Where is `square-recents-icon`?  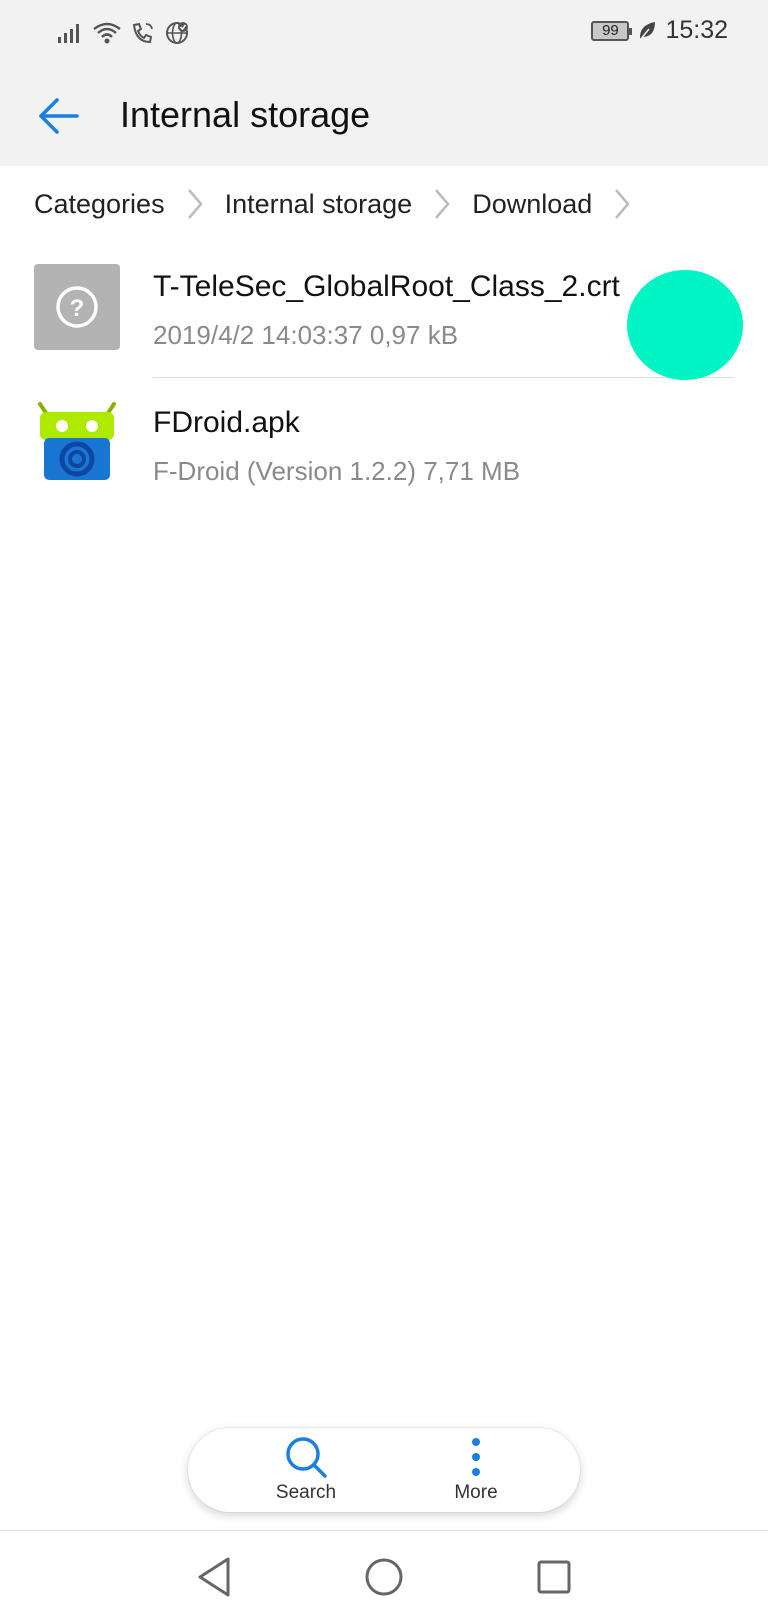
square-recents-icon is located at coordinates (554, 1577).